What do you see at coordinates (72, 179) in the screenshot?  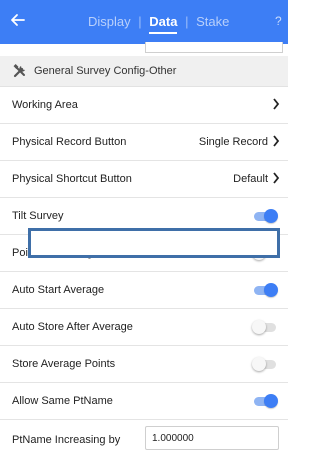 I see `row-label: Physical Shortcut Button` at bounding box center [72, 179].